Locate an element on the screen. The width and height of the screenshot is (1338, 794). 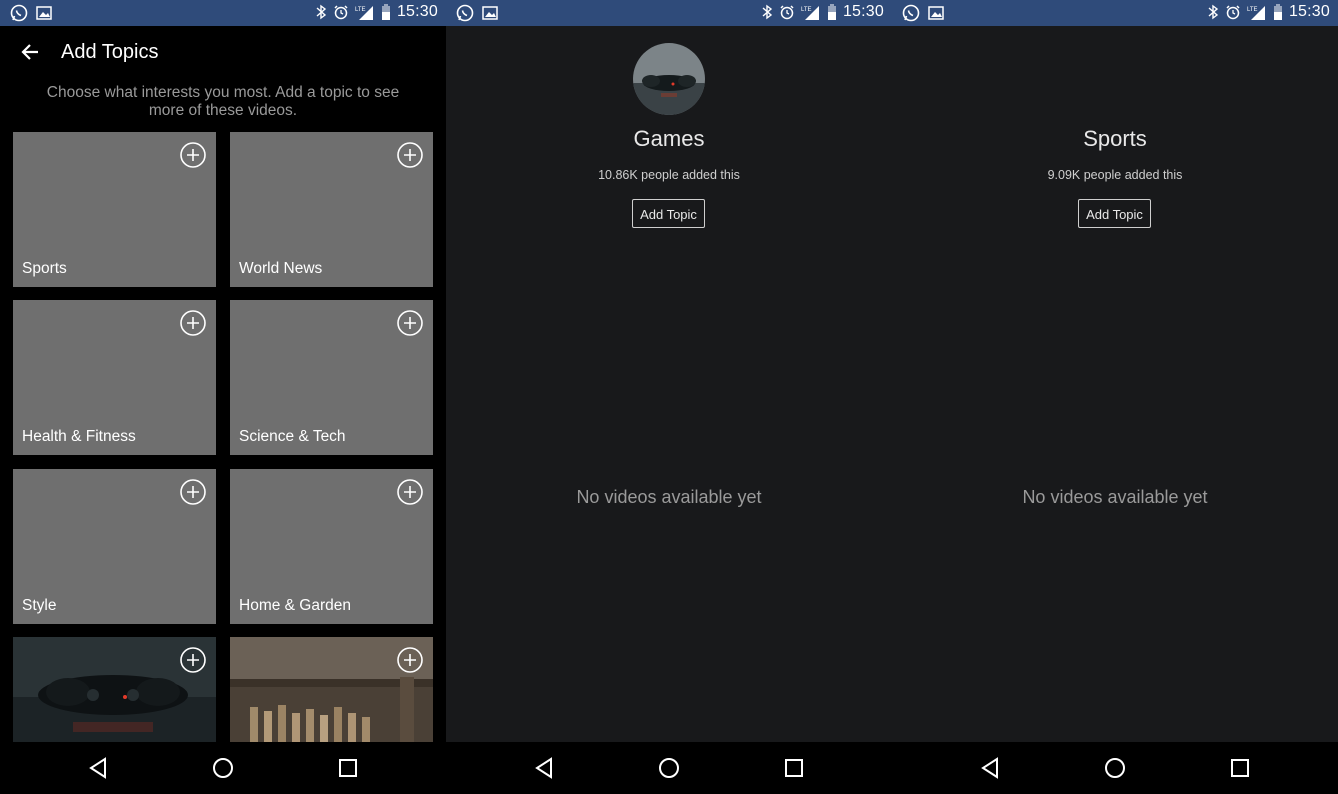
tile-label: Home & Garden is located at coordinates (295, 605).